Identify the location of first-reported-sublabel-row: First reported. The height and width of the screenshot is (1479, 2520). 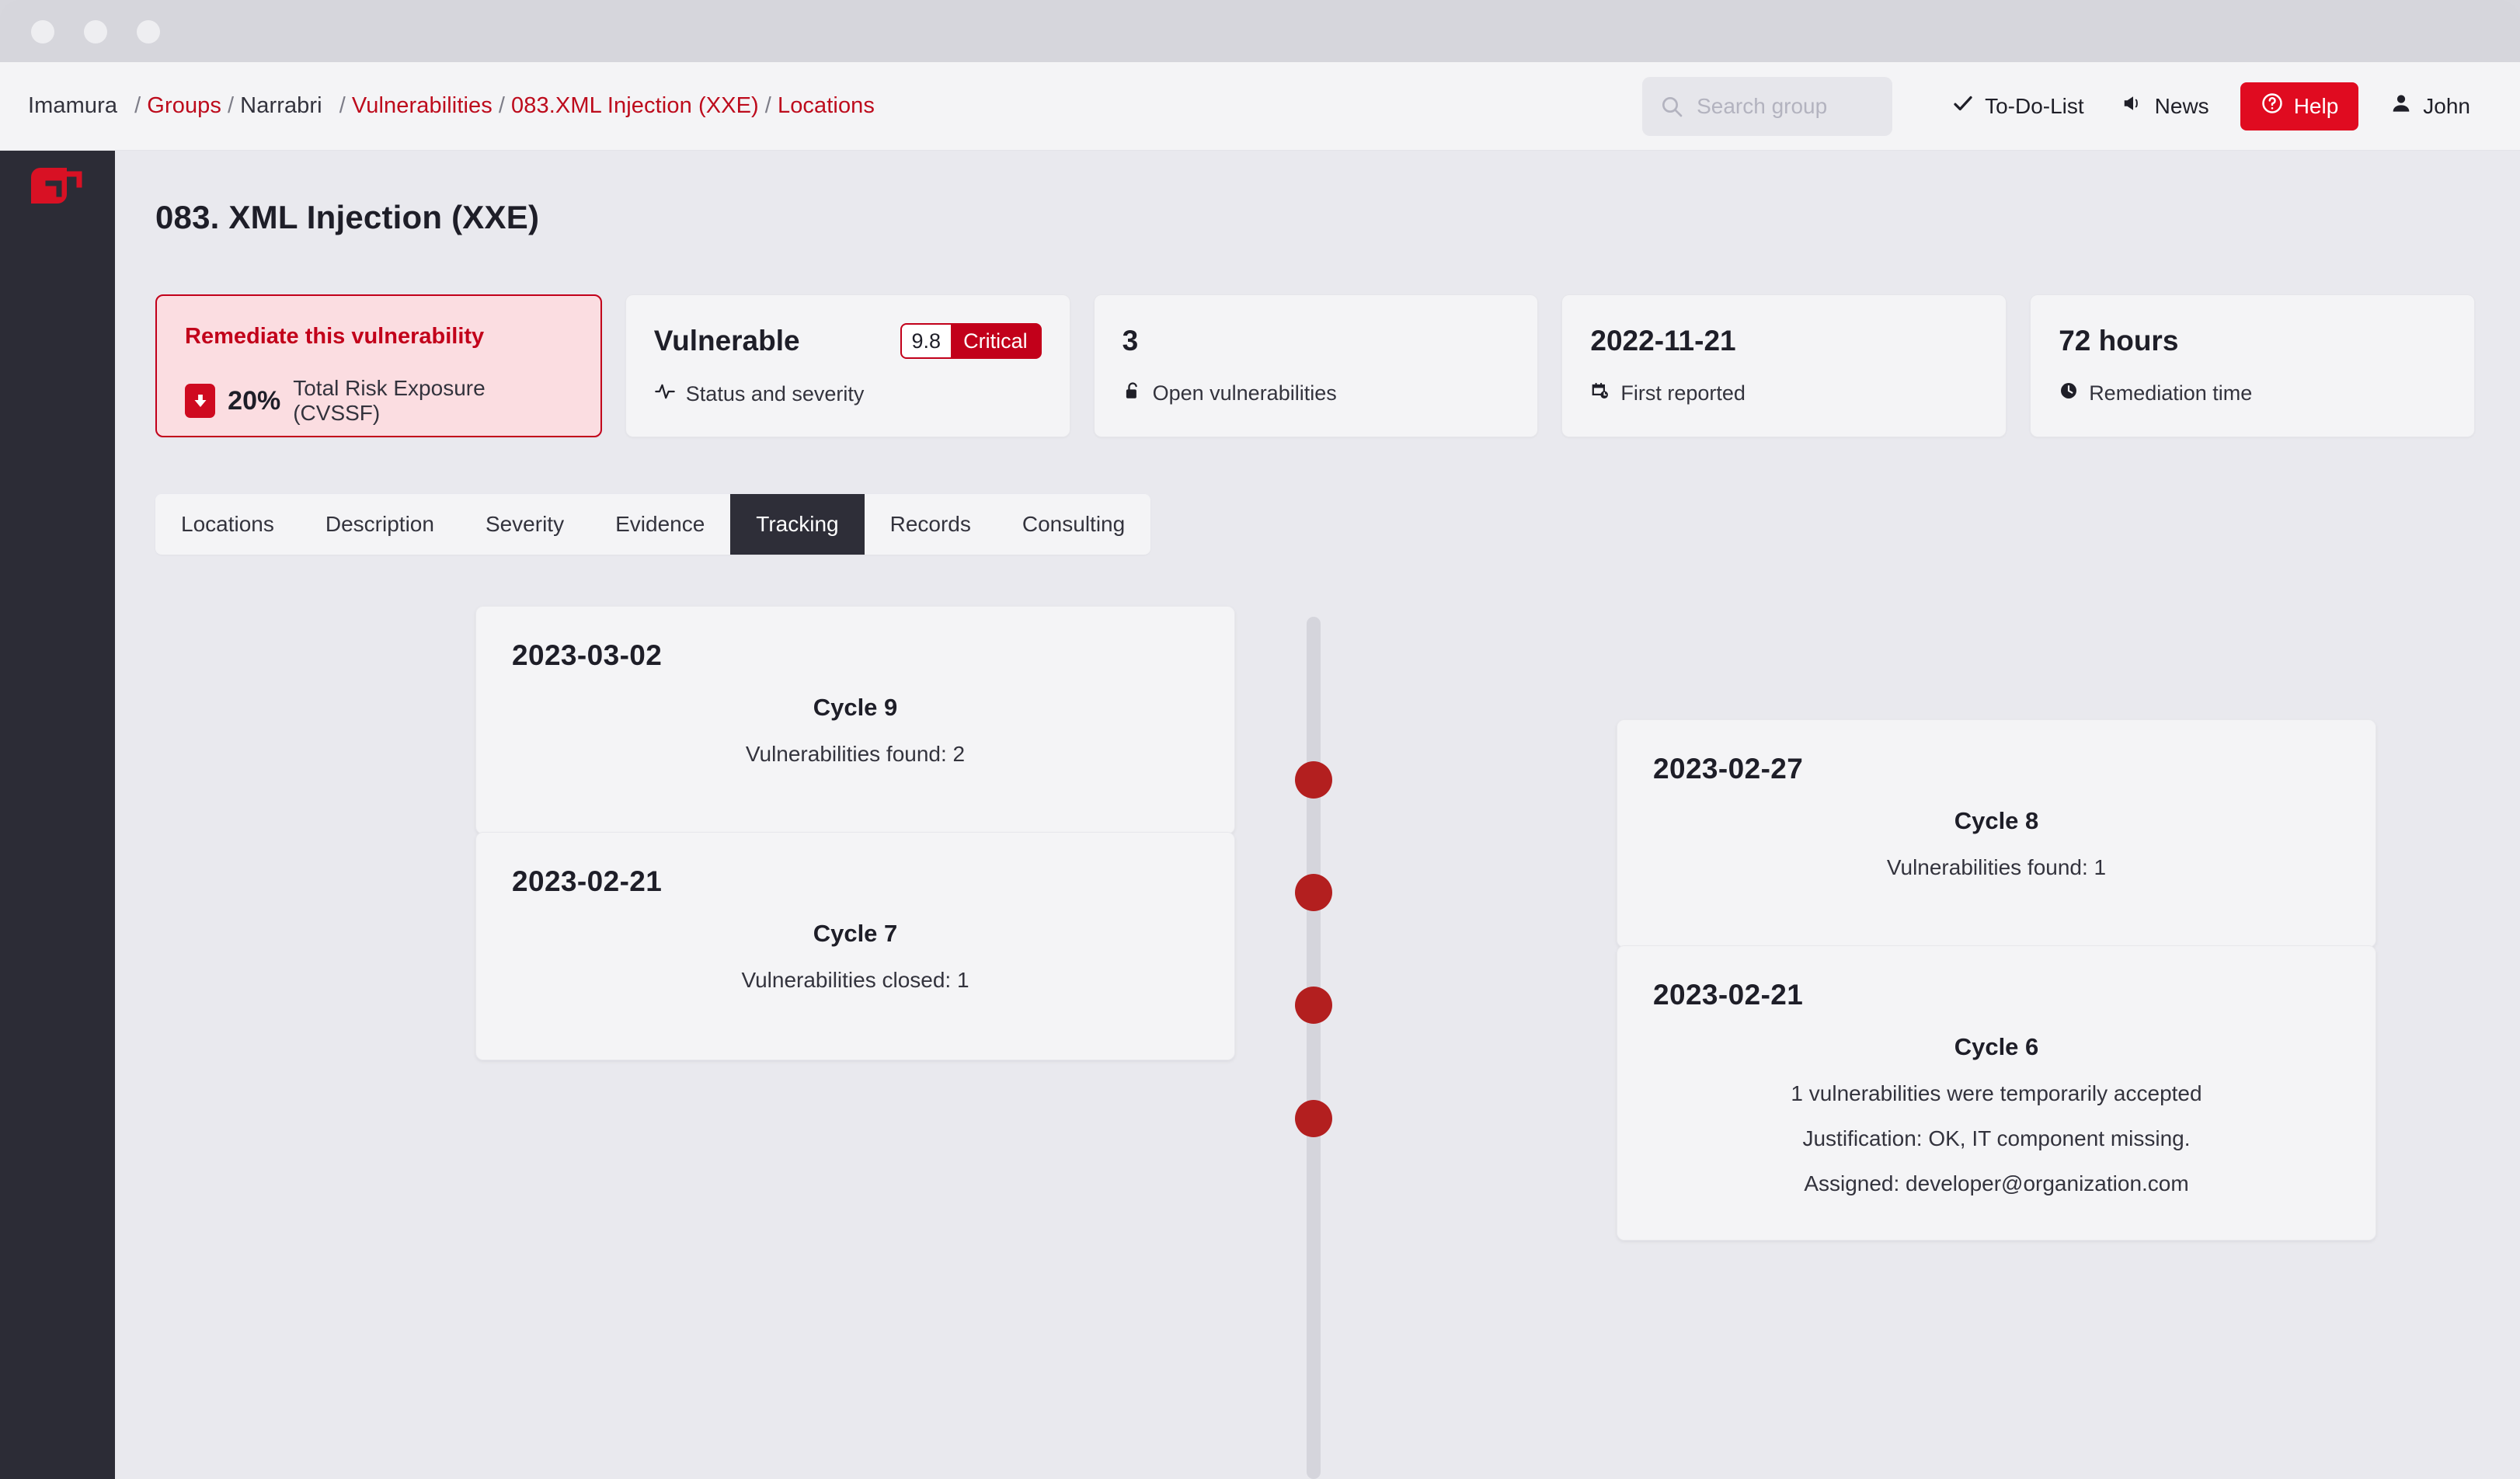
(1784, 393).